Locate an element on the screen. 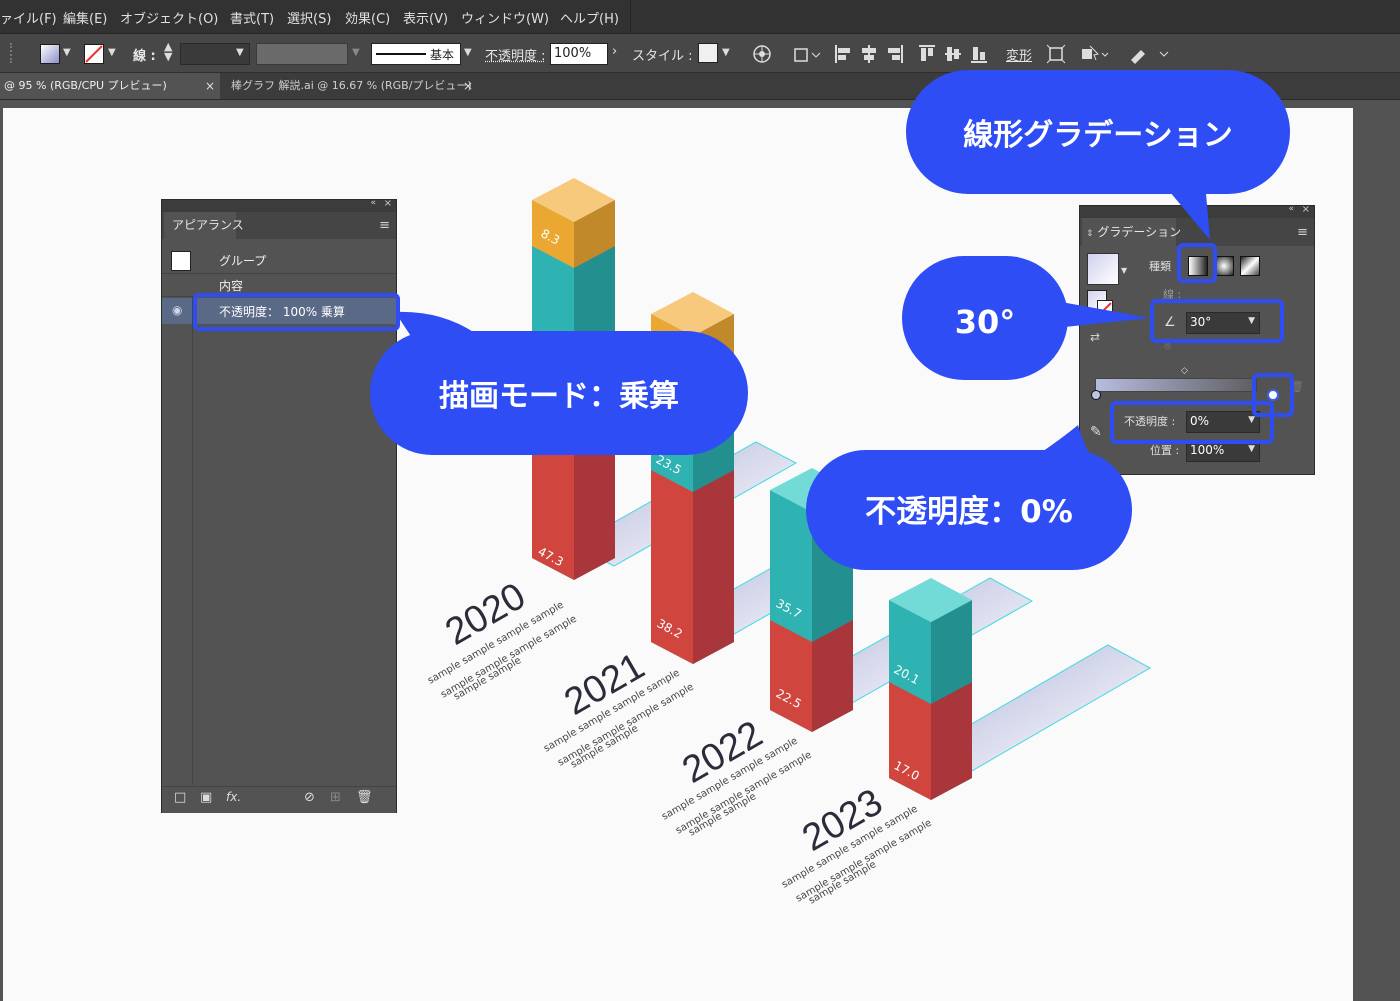 Image resolution: width=1400 pixels, height=1001 pixels. gradient-panel-title: グラデーション is located at coordinates (1139, 232).